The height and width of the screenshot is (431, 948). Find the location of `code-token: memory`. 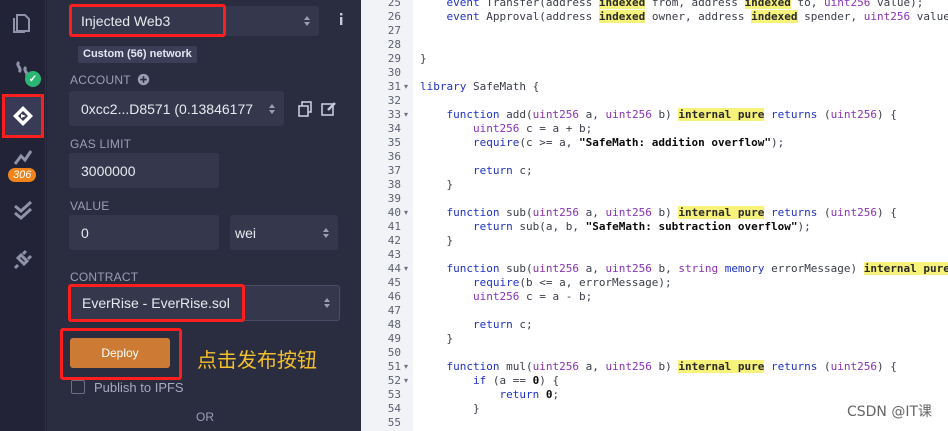

code-token: memory is located at coordinates (744, 268).